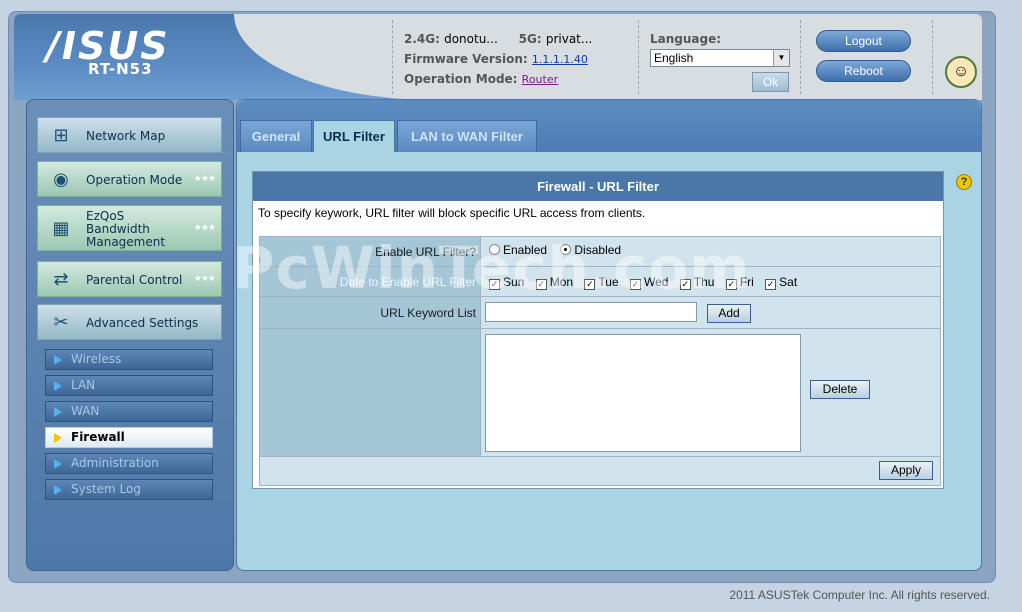 Image resolution: width=1022 pixels, height=612 pixels. What do you see at coordinates (354, 136) in the screenshot?
I see `tab-url-filter: URL Filter` at bounding box center [354, 136].